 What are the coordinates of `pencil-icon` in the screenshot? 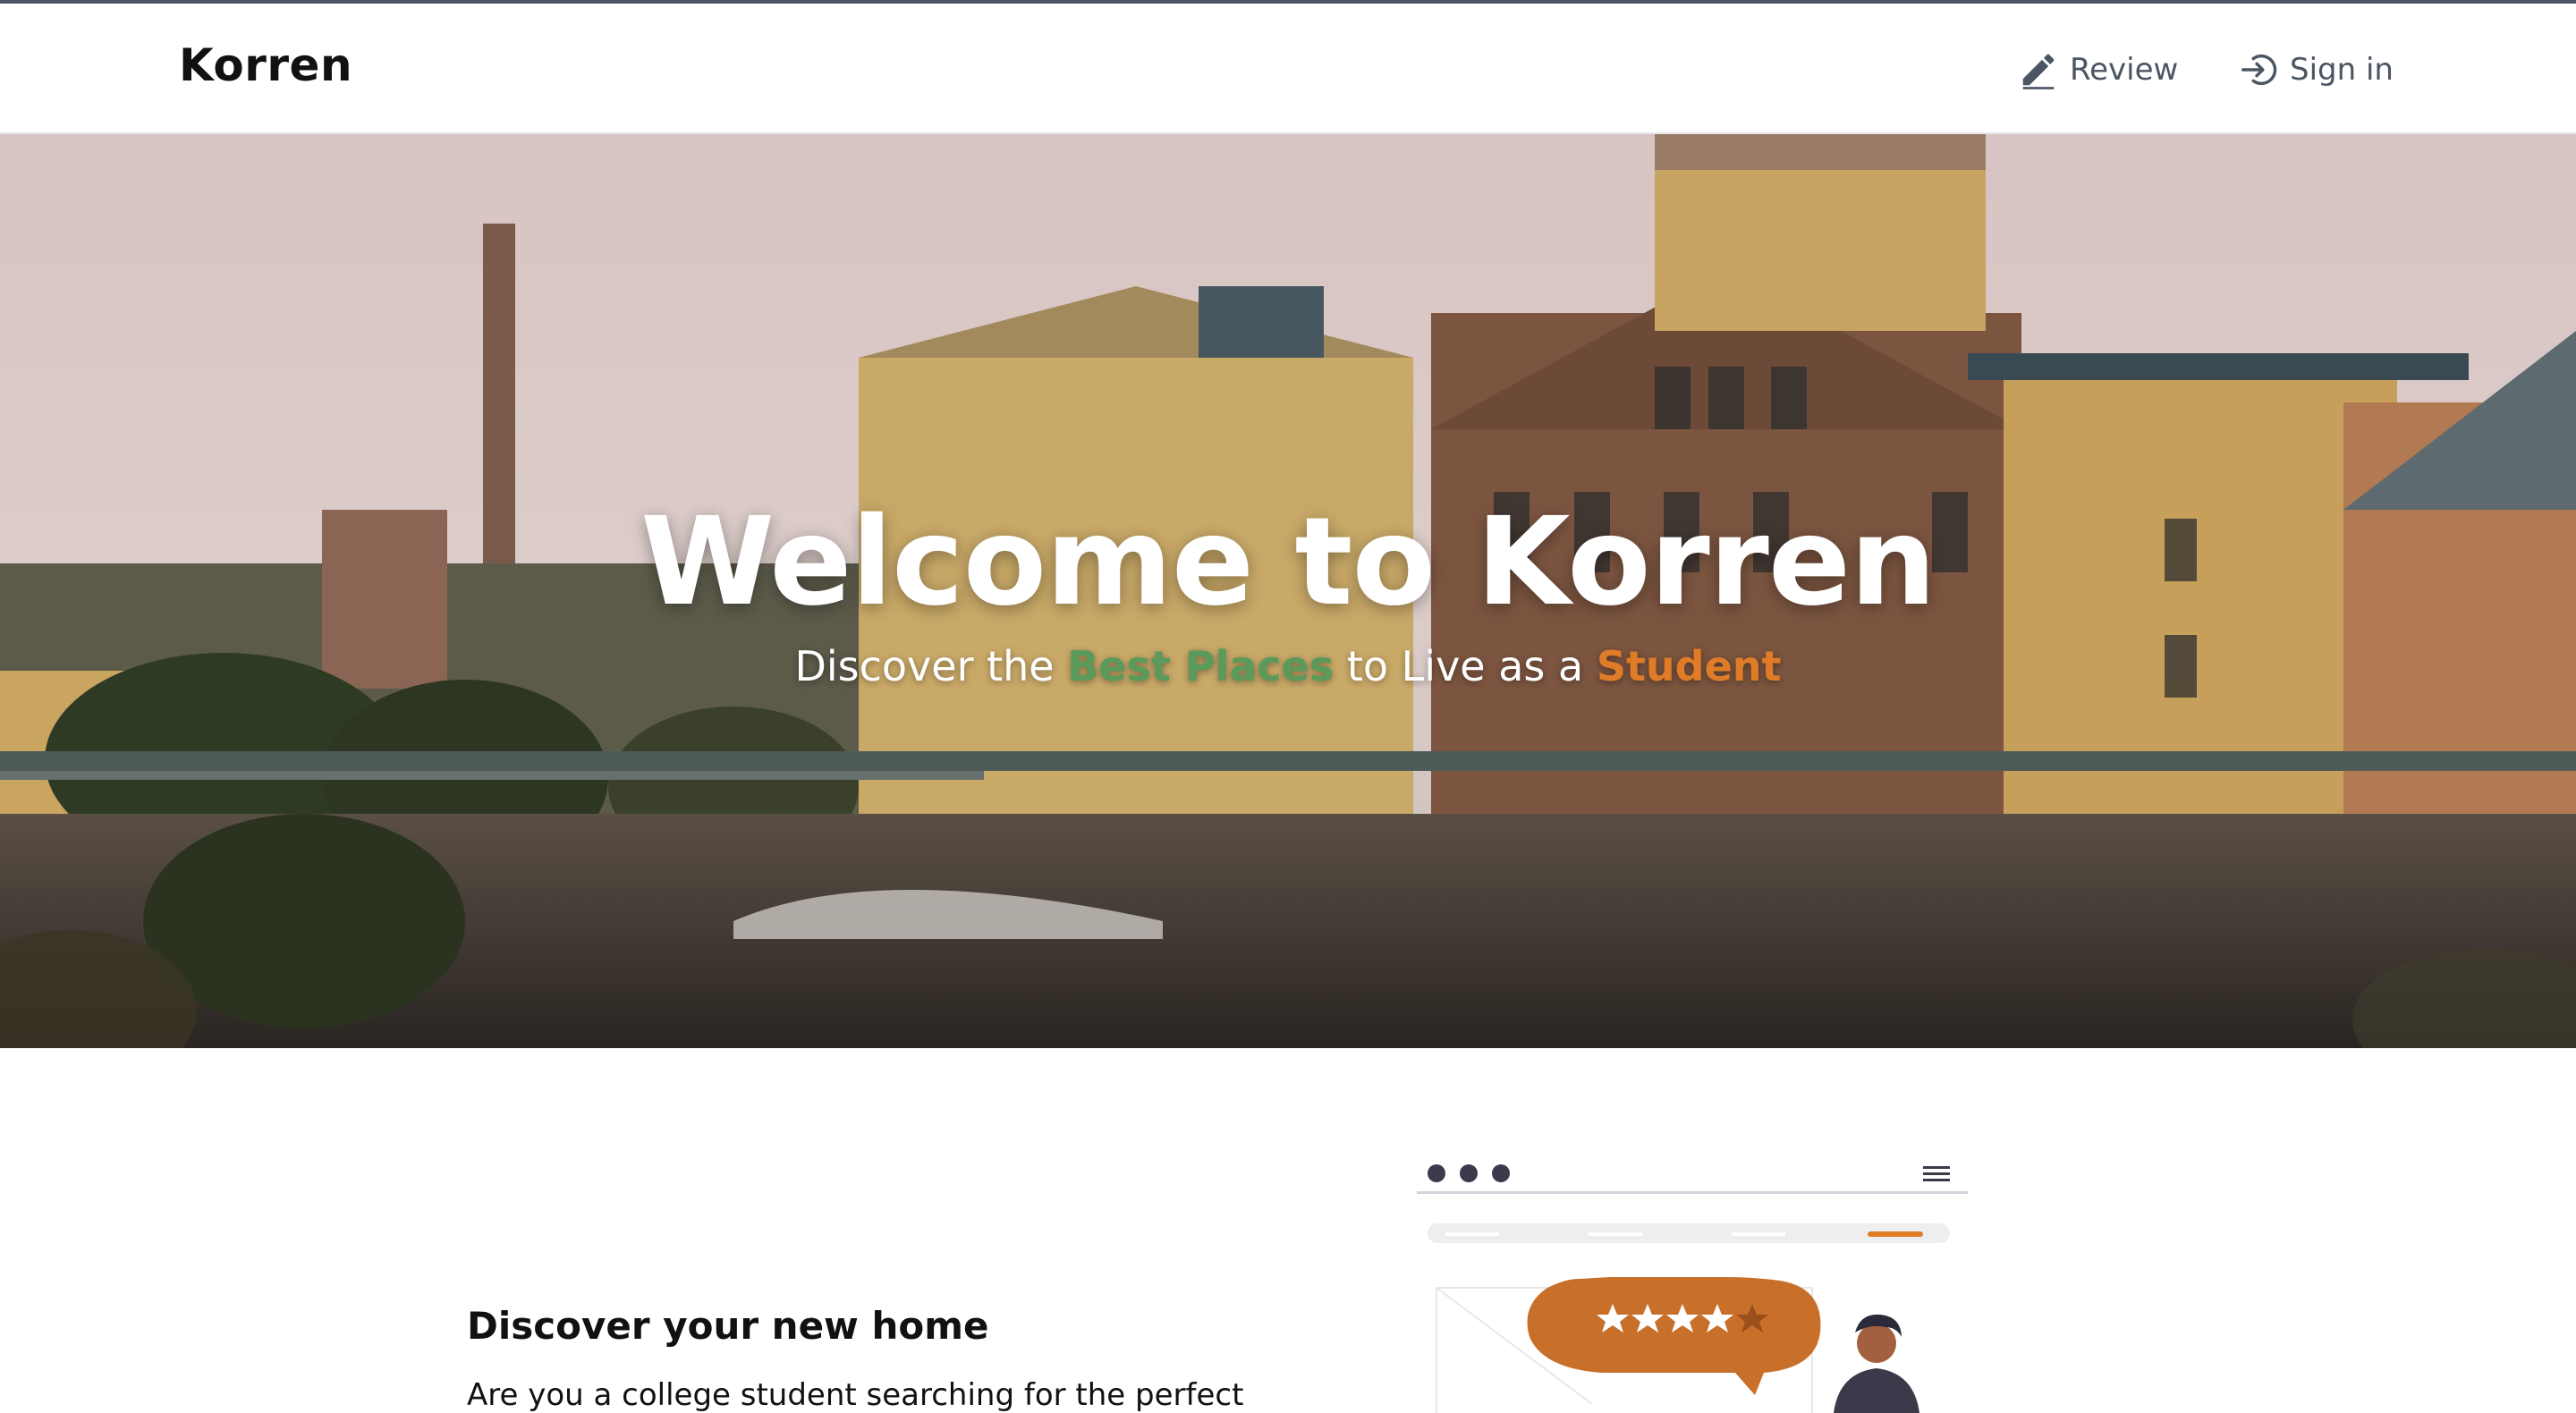 It's located at (2038, 71).